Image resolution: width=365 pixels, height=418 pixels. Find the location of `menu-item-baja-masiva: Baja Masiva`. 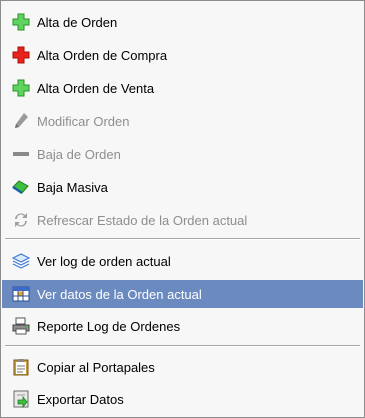

menu-item-baja-masiva: Baja Masiva is located at coordinates (182, 187).